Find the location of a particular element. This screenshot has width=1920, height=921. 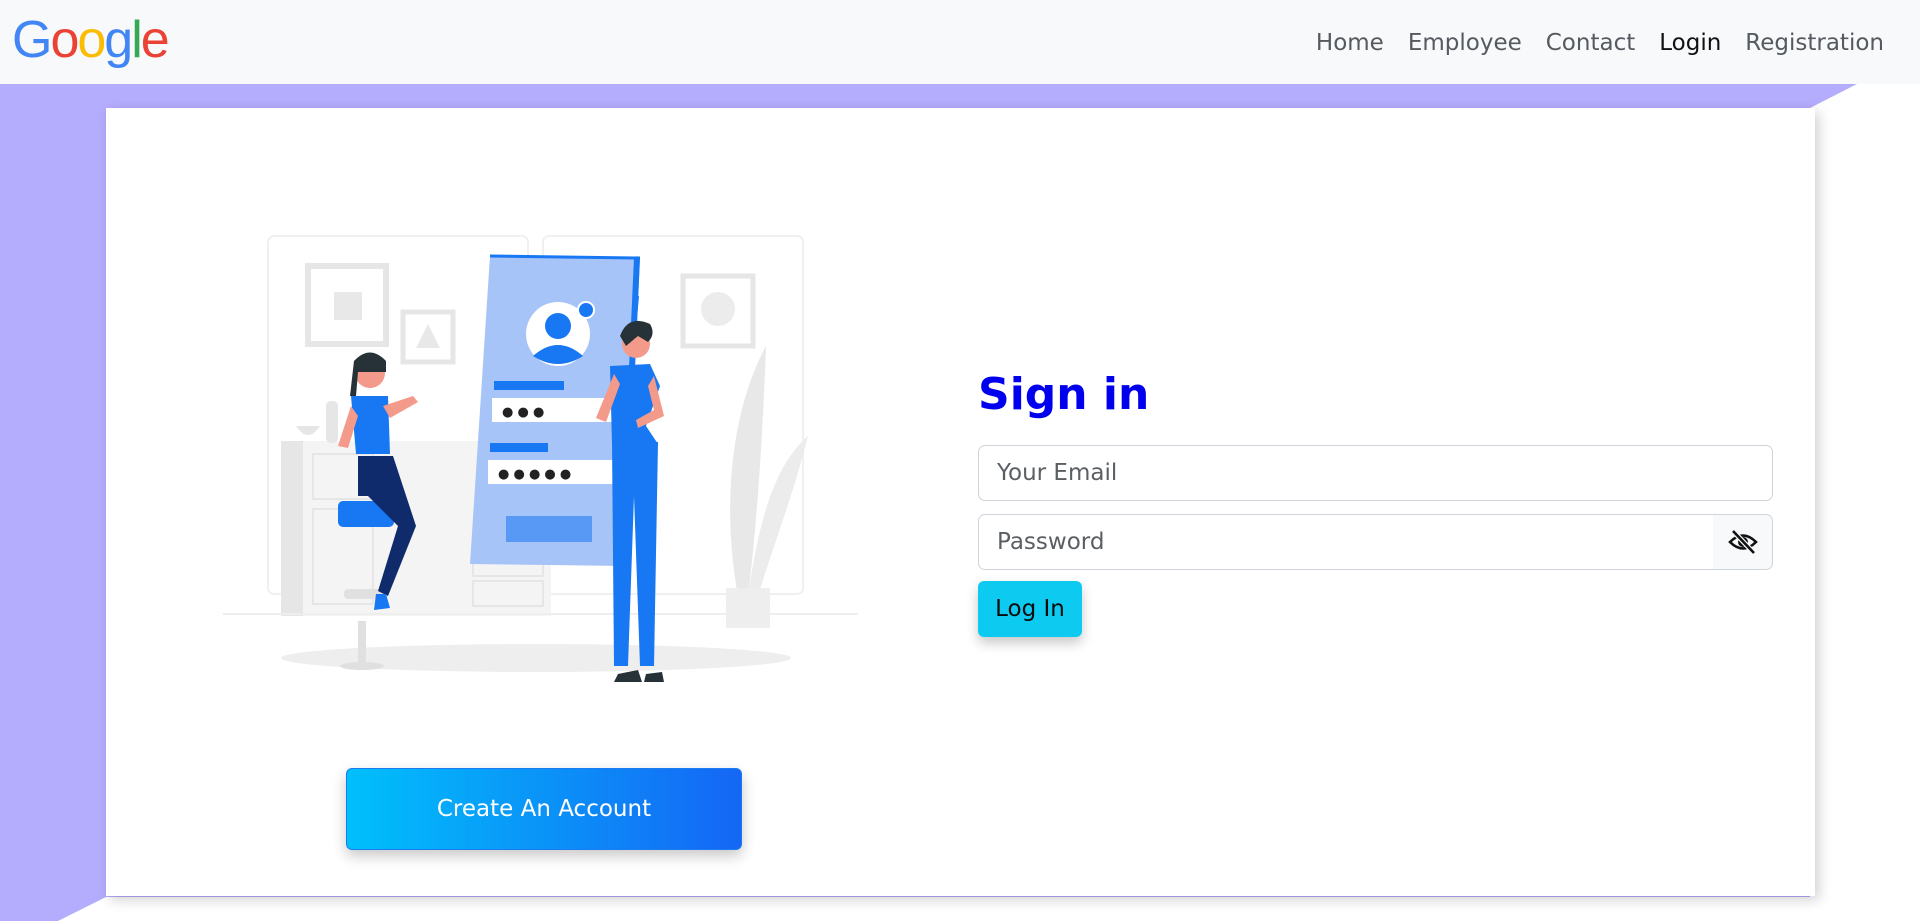

nav-contact-link: Contact is located at coordinates (1590, 43).